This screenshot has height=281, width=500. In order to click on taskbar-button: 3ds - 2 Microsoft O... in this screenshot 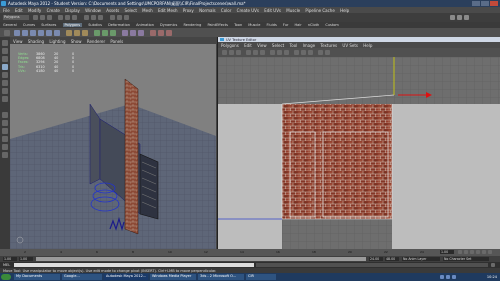, I will do `click(221, 277)`.